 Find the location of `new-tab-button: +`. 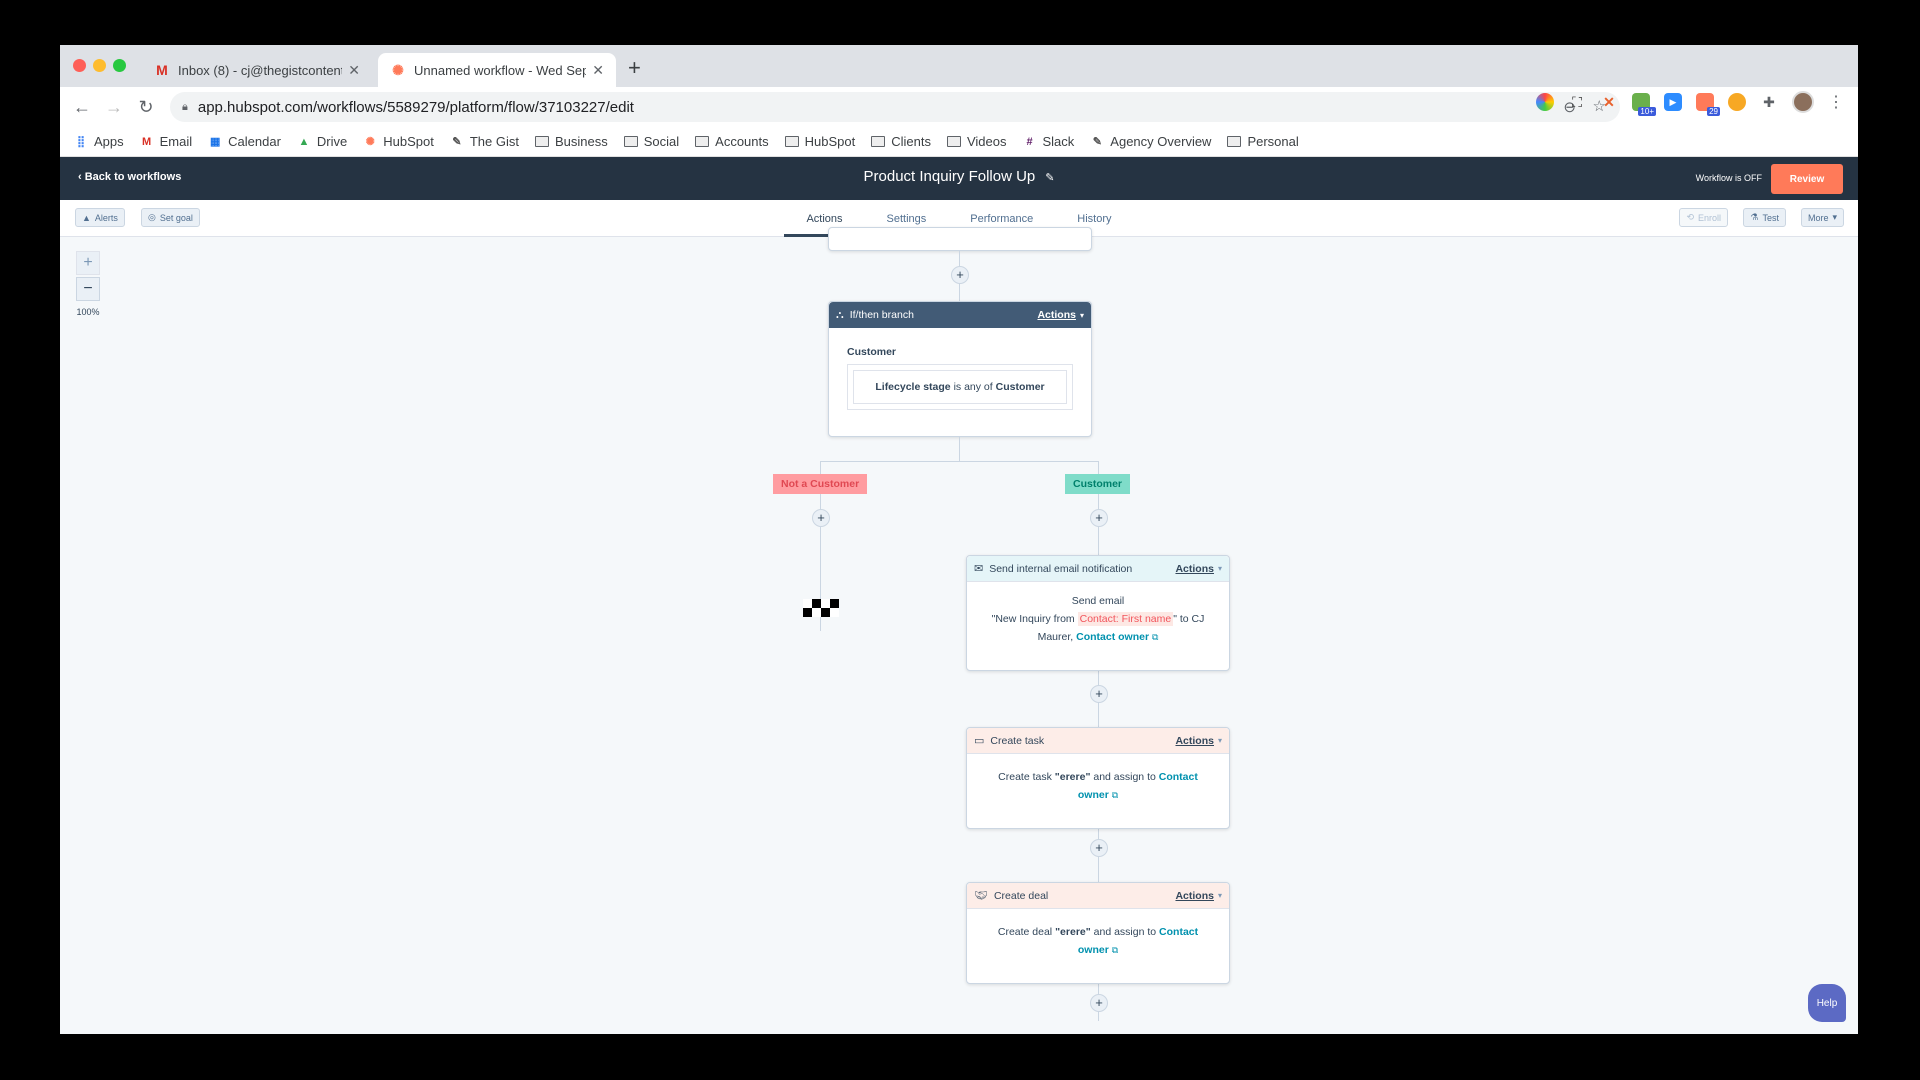

new-tab-button: + is located at coordinates (634, 68).